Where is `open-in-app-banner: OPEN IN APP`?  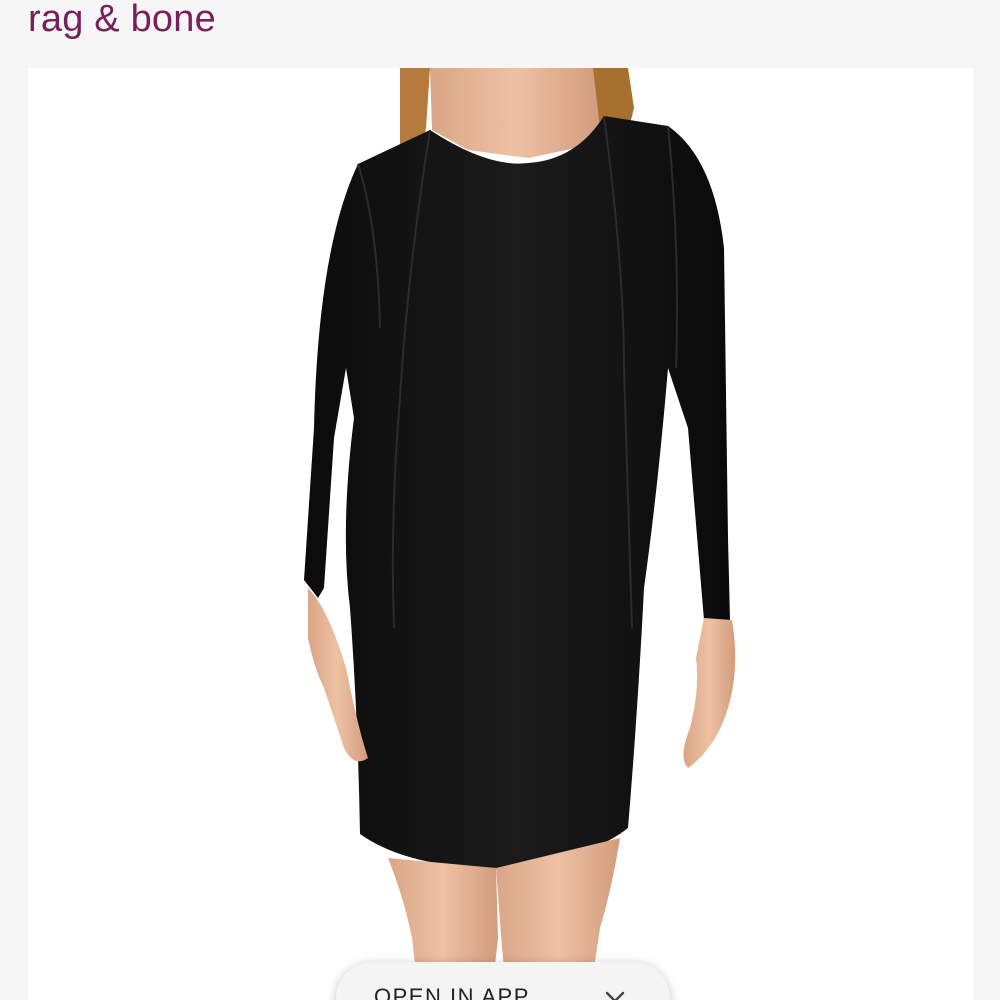 open-in-app-banner: OPEN IN APP is located at coordinates (503, 981).